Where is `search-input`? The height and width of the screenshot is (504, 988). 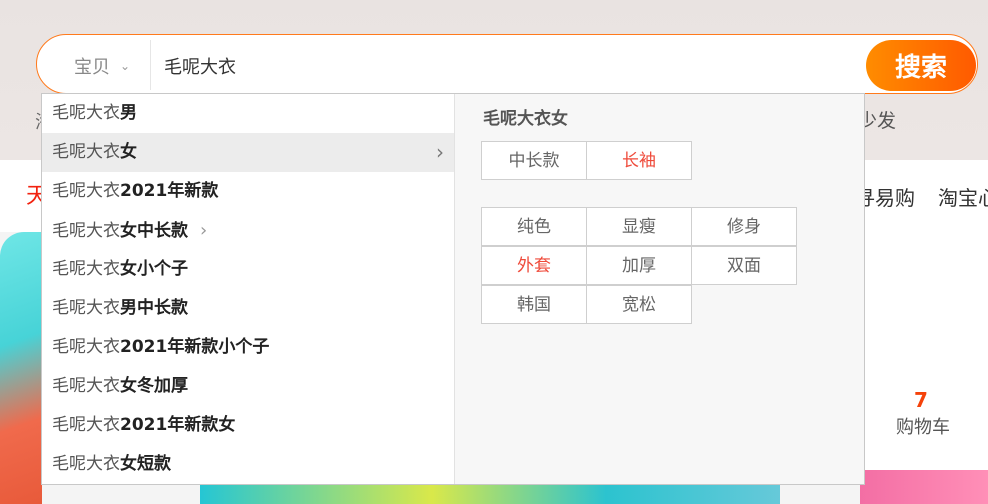 search-input is located at coordinates (509, 66).